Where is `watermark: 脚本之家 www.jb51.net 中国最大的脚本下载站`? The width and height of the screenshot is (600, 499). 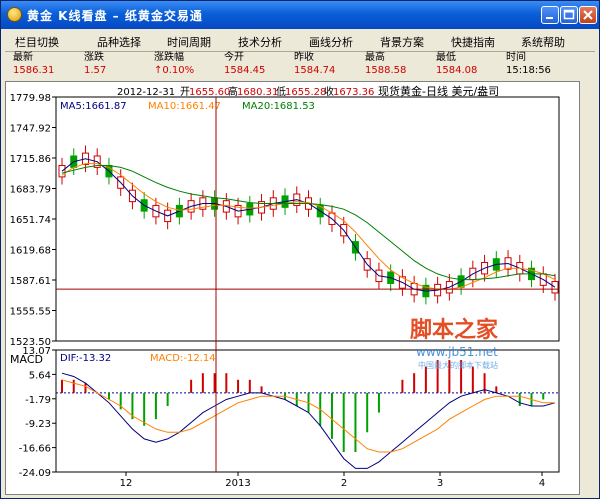 watermark: 脚本之家 www.jb51.net 中国最大的脚本下载站 is located at coordinates (454, 343).